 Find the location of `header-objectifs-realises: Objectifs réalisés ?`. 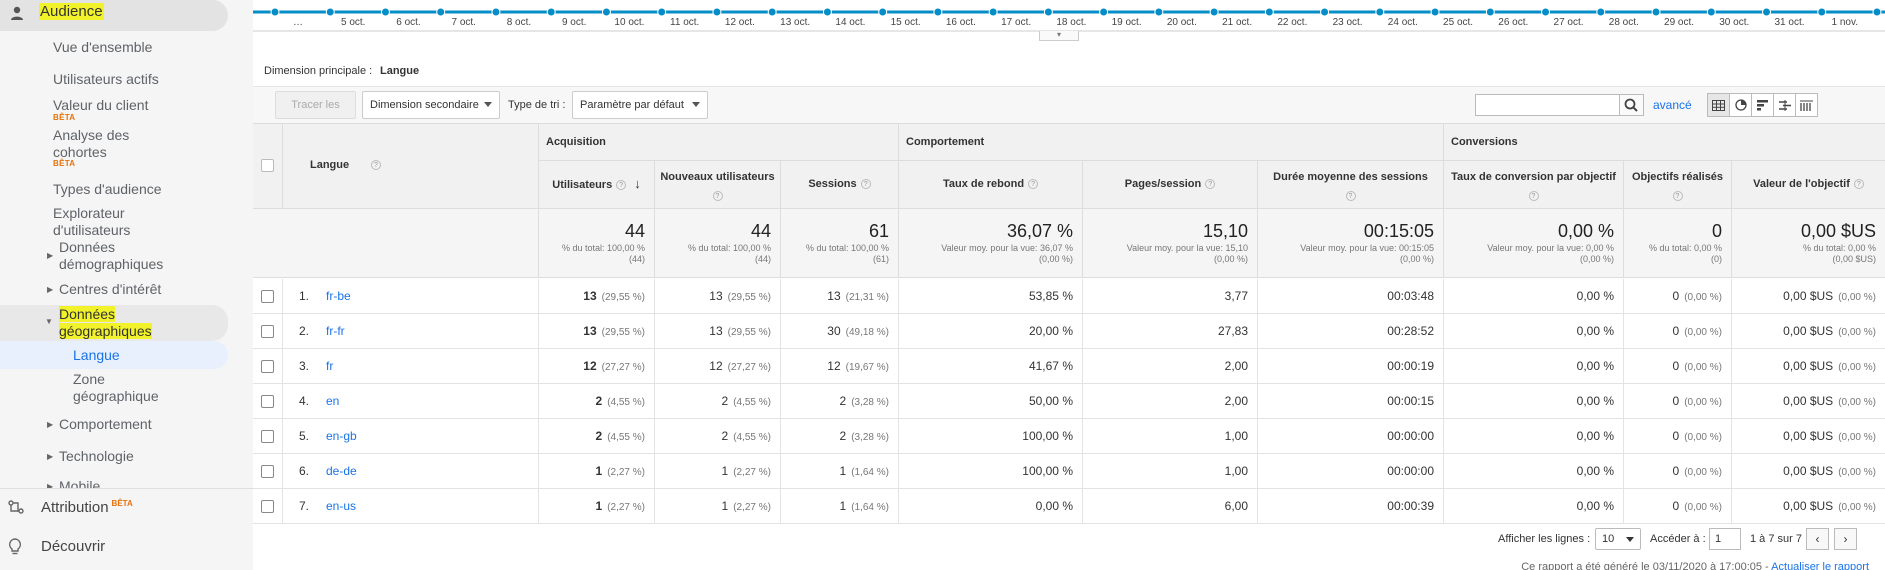

header-objectifs-realises: Objectifs réalisés ? is located at coordinates (1677, 185).